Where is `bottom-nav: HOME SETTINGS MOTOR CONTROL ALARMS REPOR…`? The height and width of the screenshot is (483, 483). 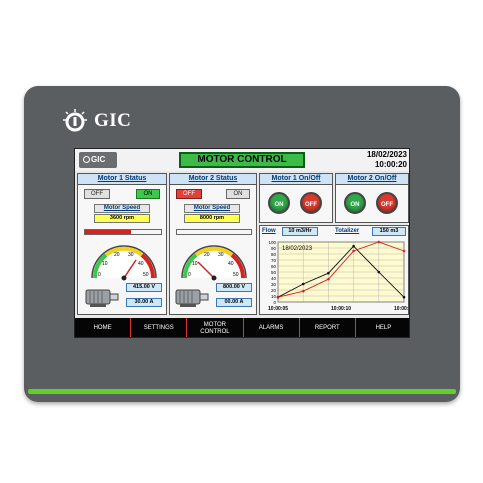
bottom-nav: HOME SETTINGS MOTOR CONTROL ALARMS REPOR… is located at coordinates (242, 327).